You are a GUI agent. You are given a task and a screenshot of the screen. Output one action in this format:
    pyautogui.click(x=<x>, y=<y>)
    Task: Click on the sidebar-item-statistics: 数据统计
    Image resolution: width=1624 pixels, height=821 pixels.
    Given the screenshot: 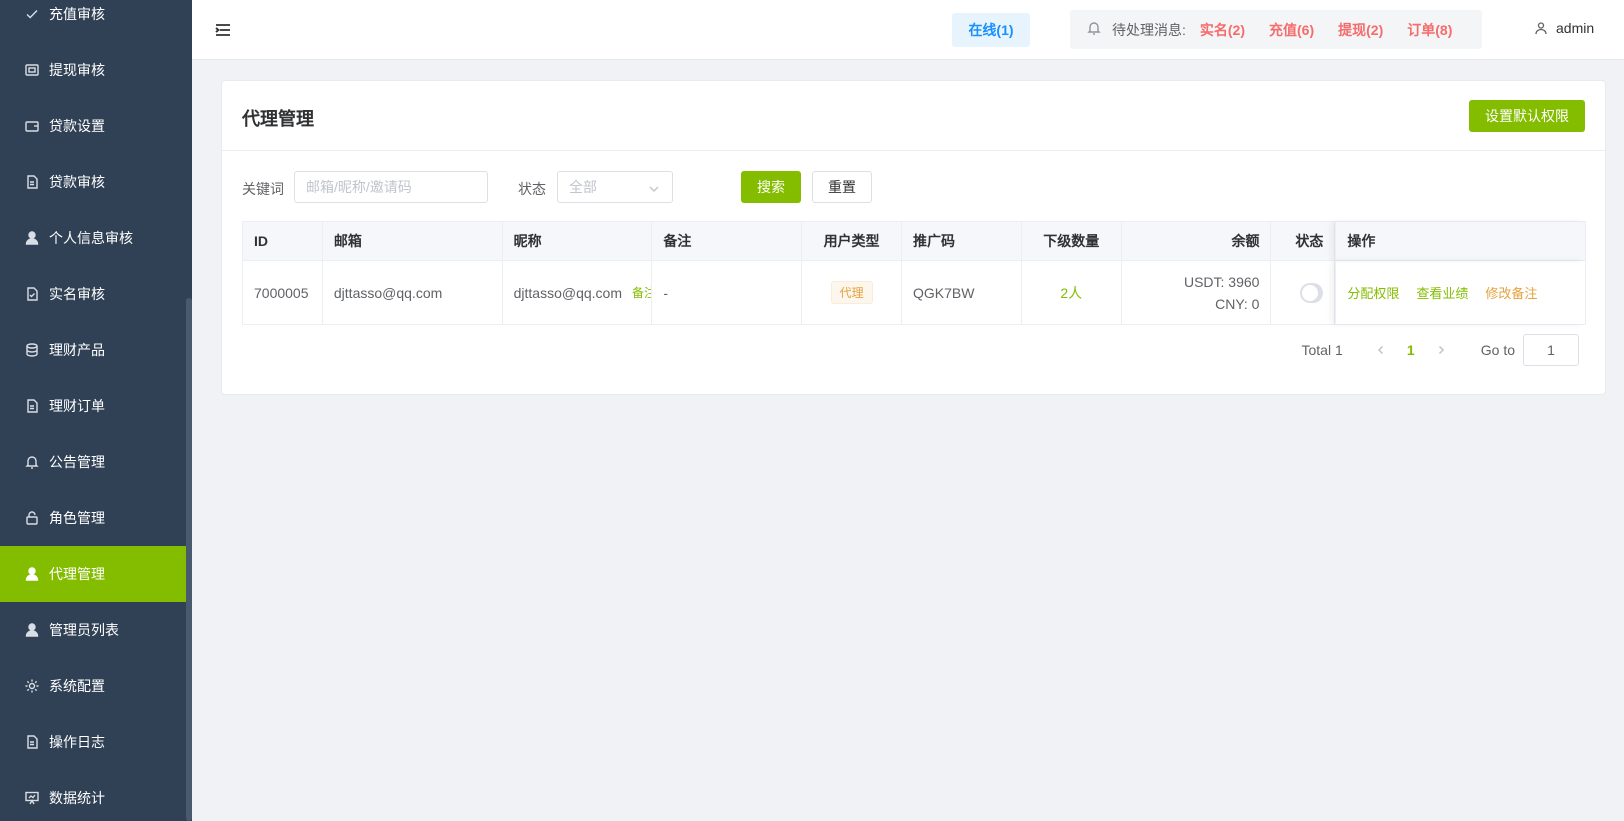 What is the action you would take?
    pyautogui.click(x=96, y=795)
    